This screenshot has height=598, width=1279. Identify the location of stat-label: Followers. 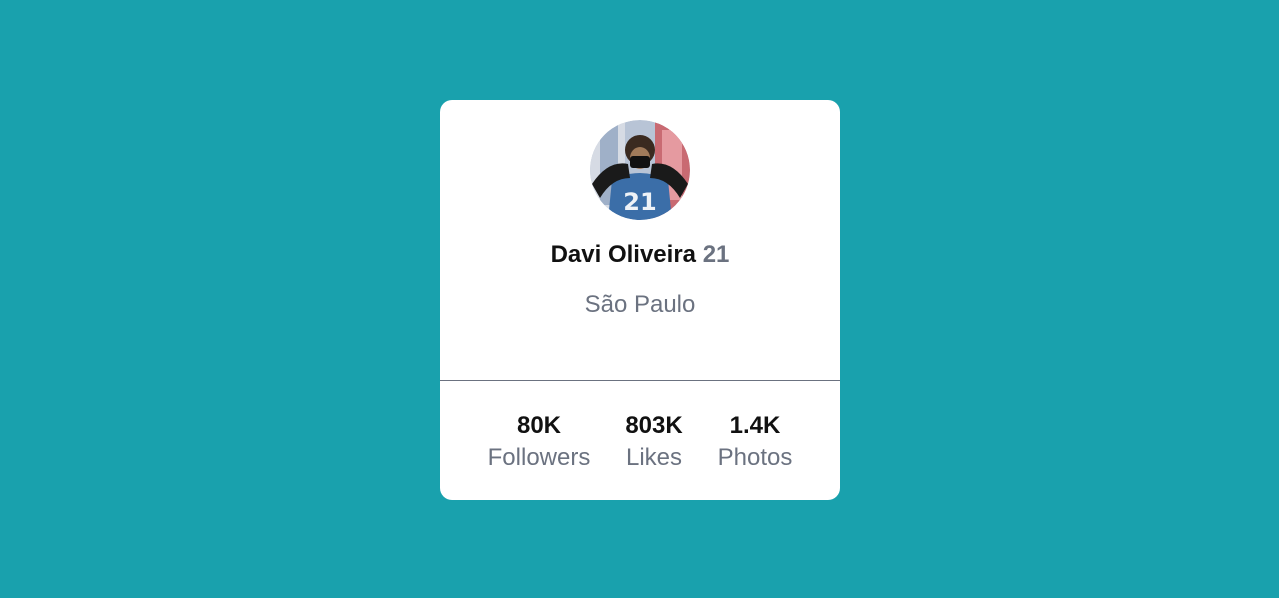
(539, 457).